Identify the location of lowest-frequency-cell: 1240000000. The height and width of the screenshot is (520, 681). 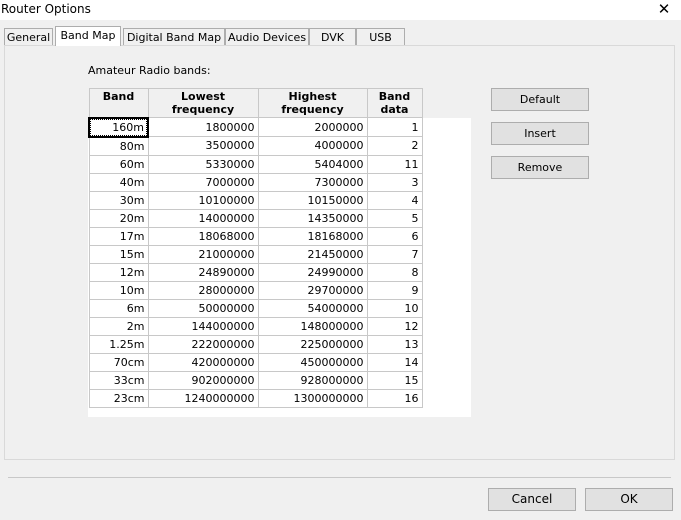
(203, 398).